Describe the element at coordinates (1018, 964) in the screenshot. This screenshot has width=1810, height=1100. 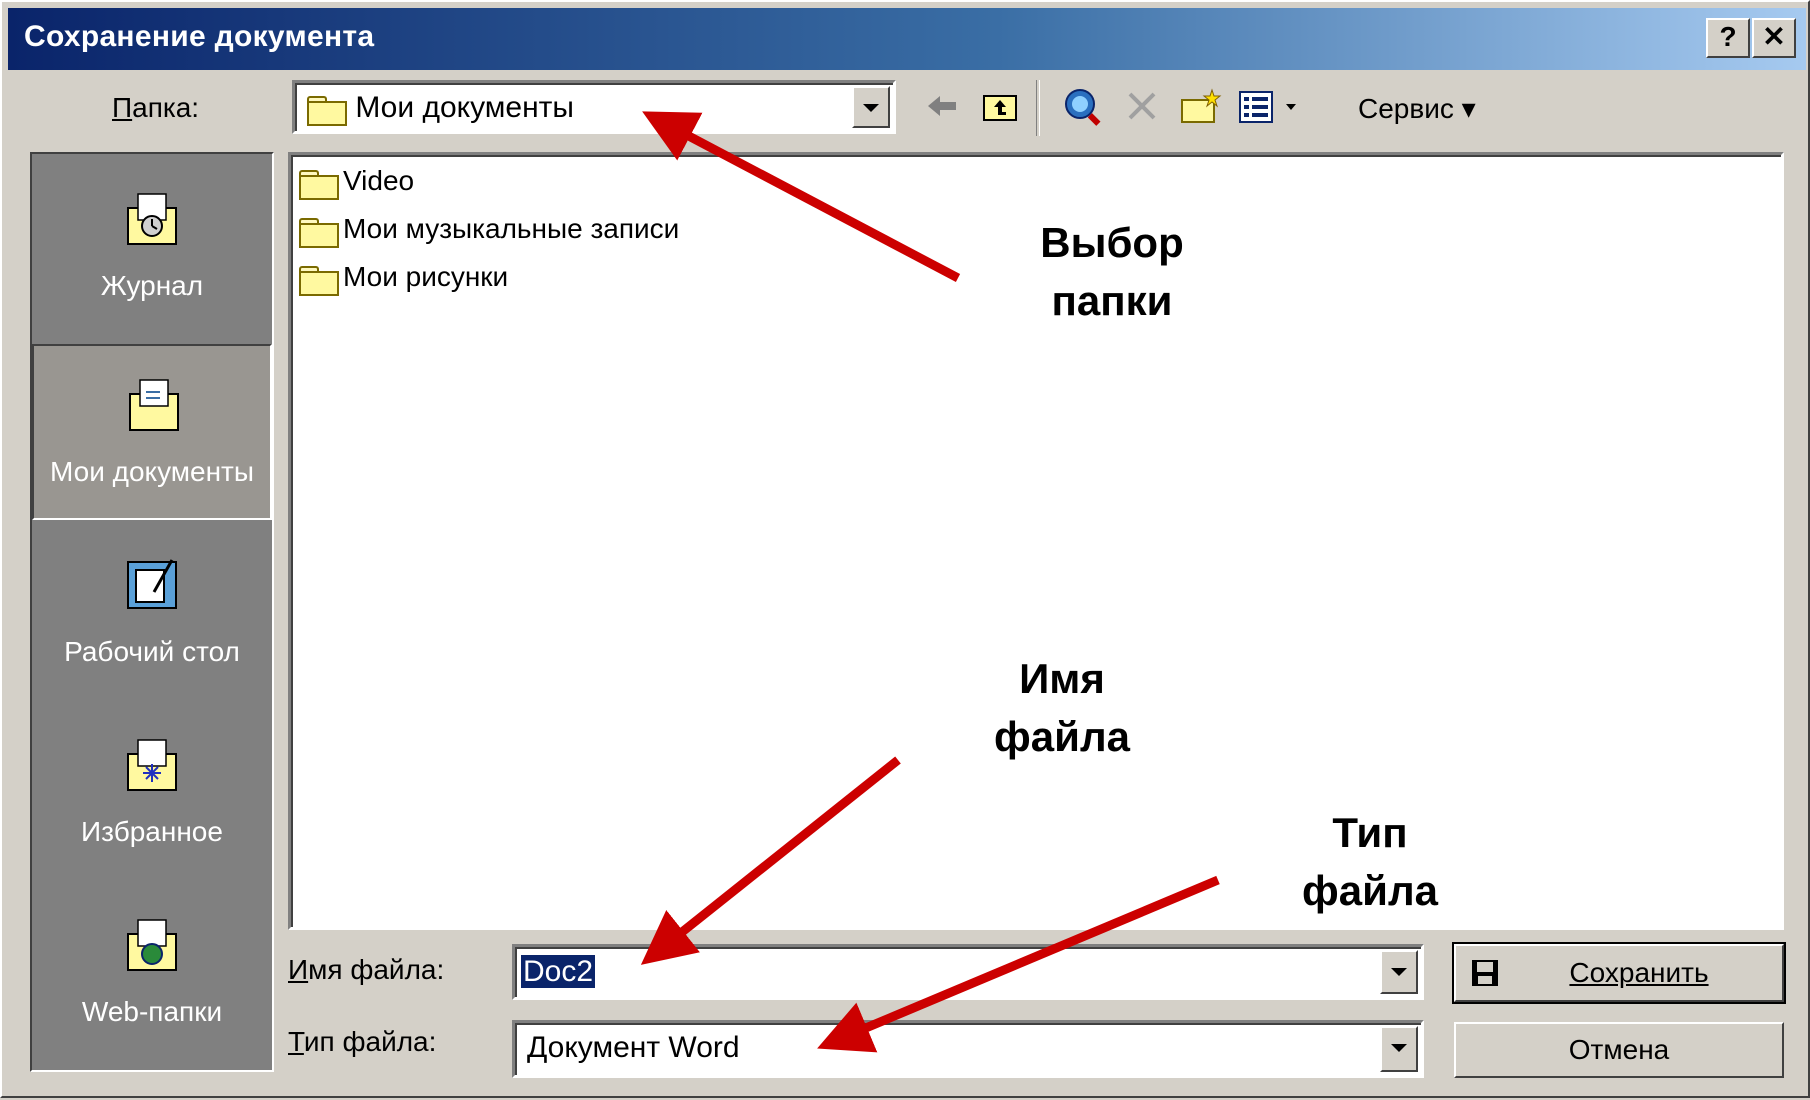
I see `arrow-to-filetype` at that location.